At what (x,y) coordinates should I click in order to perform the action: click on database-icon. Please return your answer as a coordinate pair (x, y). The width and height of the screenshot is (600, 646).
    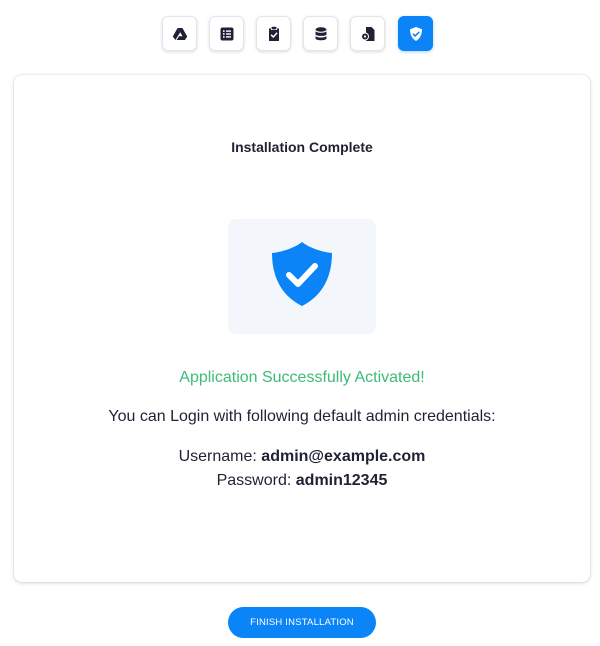
    Looking at the image, I should click on (321, 34).